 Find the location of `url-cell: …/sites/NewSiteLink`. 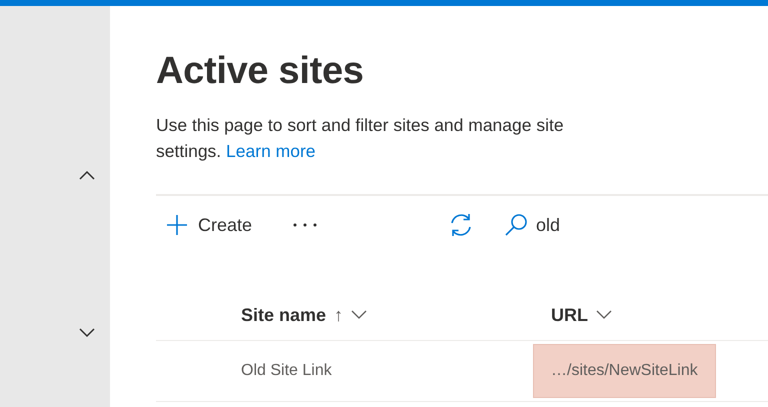

url-cell: …/sites/NewSiteLink is located at coordinates (624, 371).